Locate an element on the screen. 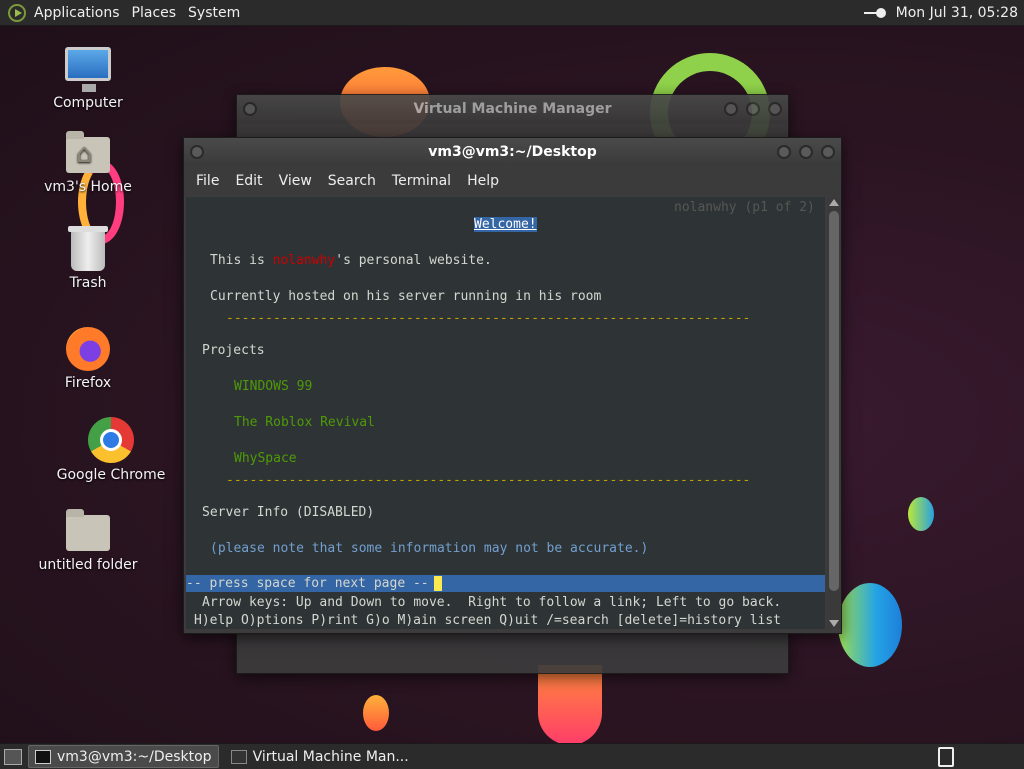  menu-applications: Applications is located at coordinates (77, 13).